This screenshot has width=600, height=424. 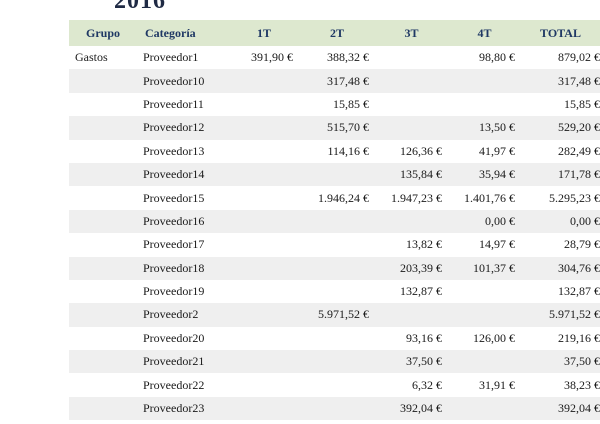 What do you see at coordinates (411, 408) in the screenshot?
I see `cell-3t: 392,04 €` at bounding box center [411, 408].